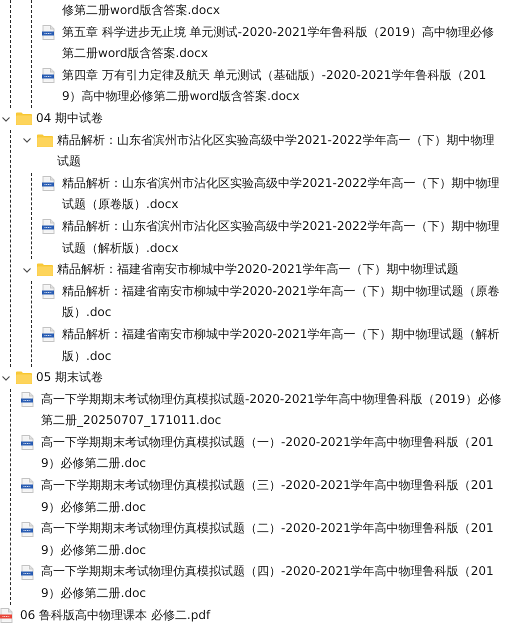  I want to click on file-name: 精品解析：山东省滨州市沾化区实验高级中学2021-2022学年高一（下）期中物理试题, so click(280, 151).